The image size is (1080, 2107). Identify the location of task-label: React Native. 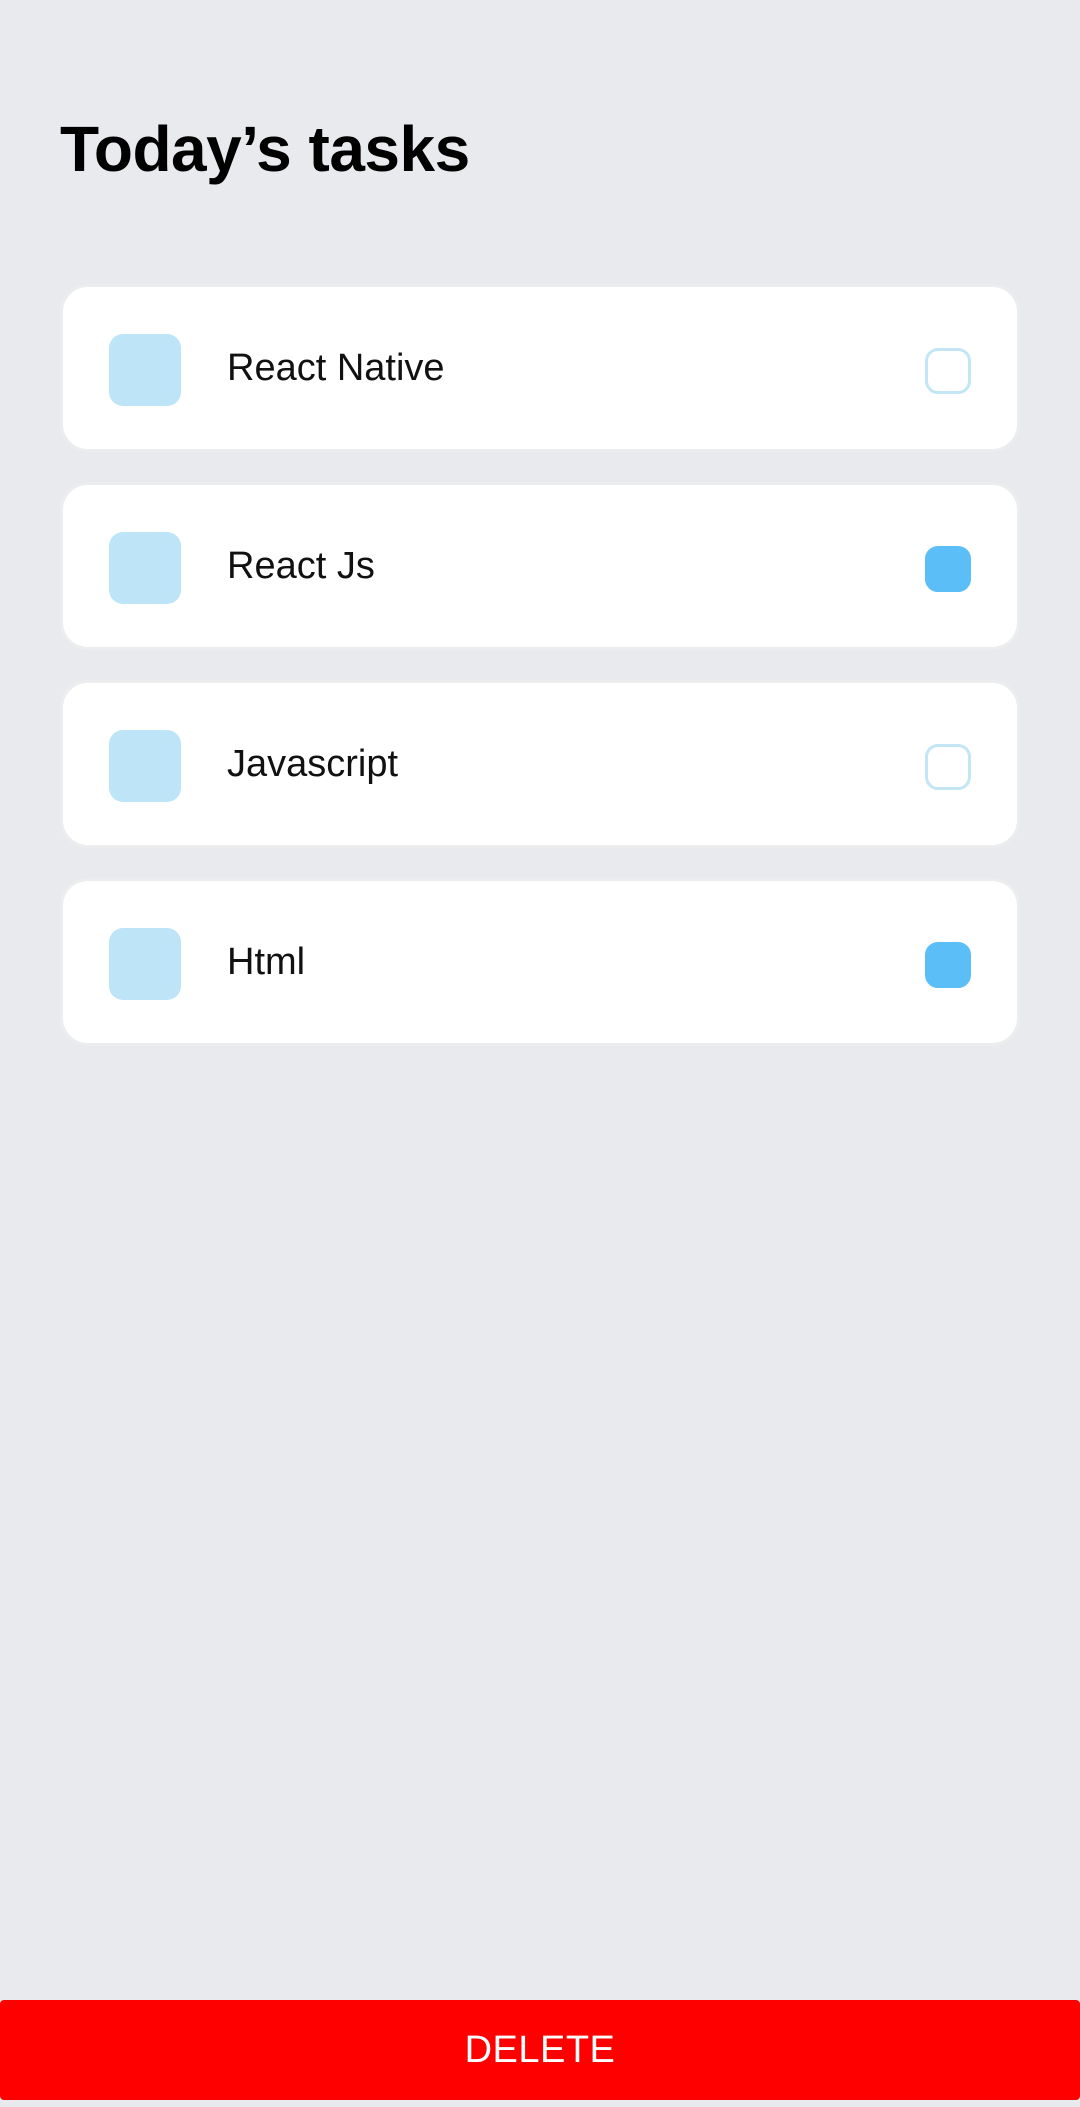
(336, 367).